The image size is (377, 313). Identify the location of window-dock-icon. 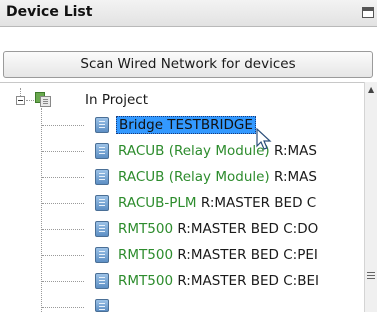
(368, 12).